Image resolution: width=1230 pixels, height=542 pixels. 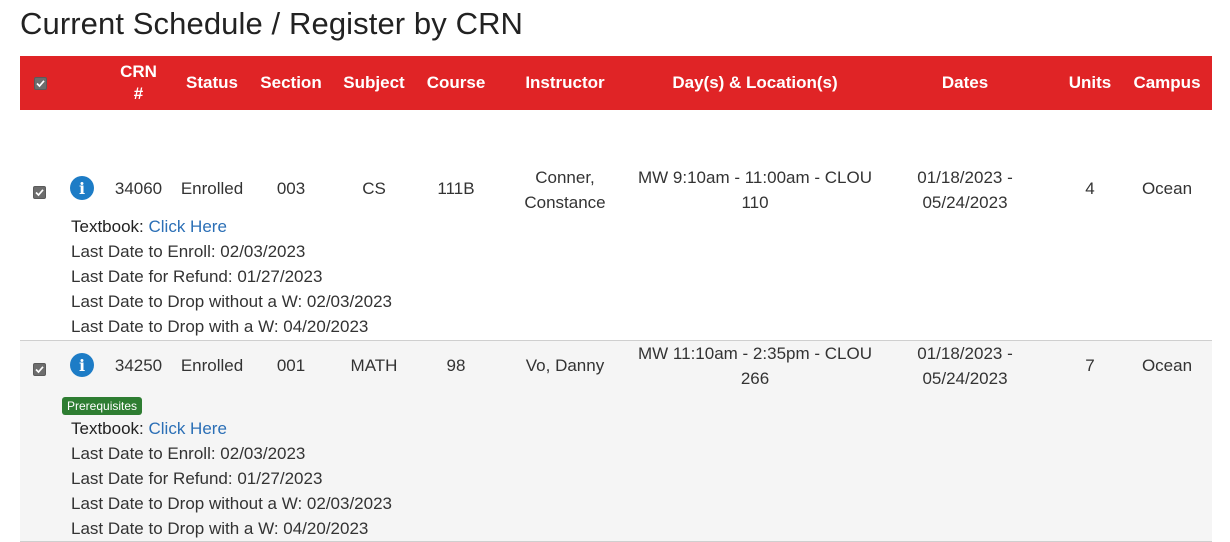 I want to click on header-course: Course, so click(x=456, y=83).